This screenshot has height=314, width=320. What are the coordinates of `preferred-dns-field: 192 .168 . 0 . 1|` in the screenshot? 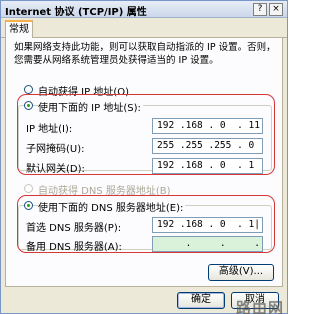 It's located at (207, 225).